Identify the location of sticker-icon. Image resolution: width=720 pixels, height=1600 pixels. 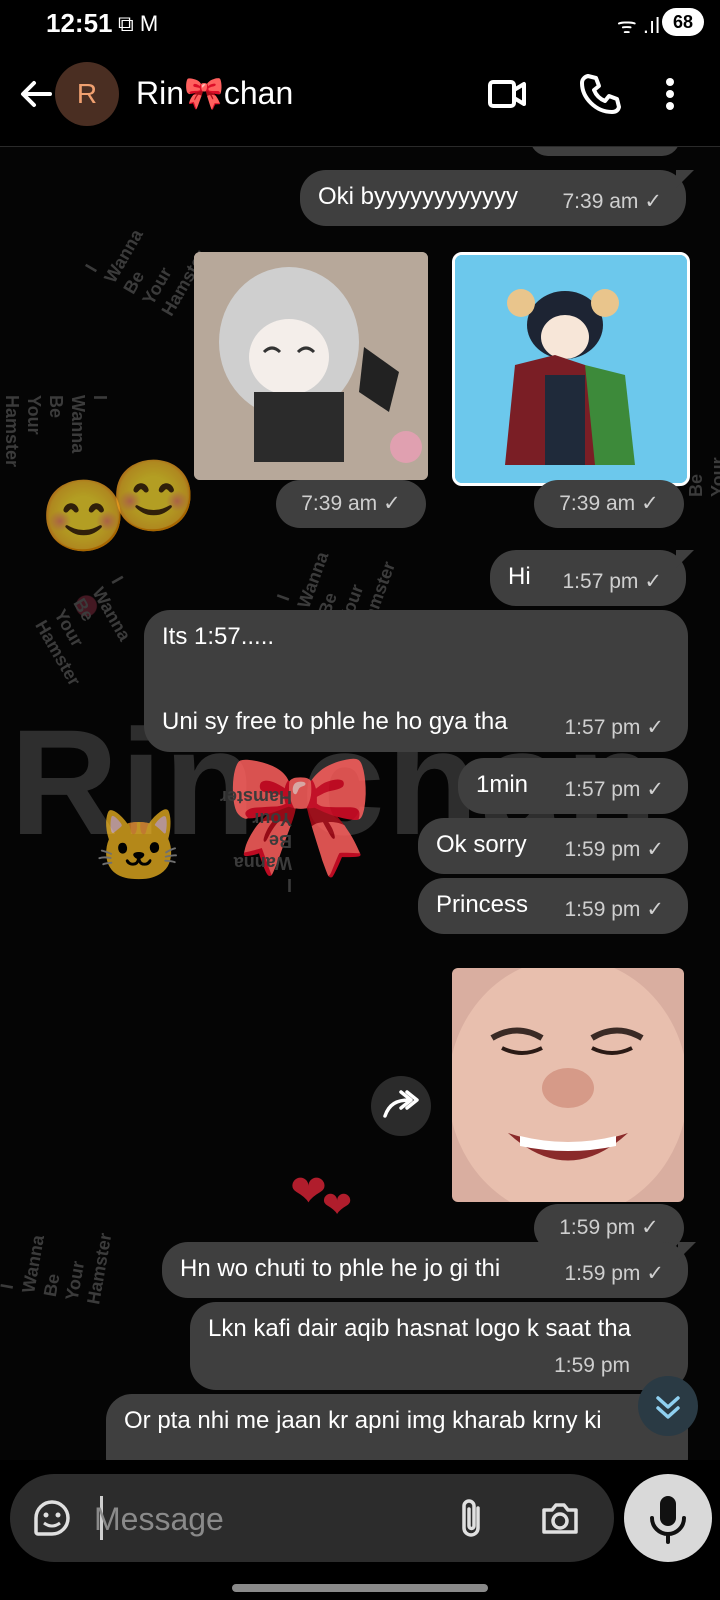
(52, 1518).